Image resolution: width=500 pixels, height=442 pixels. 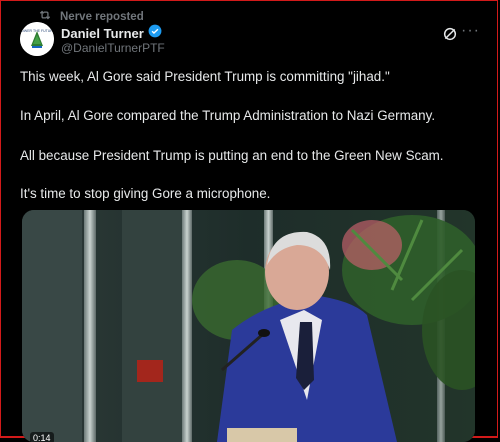 I want to click on repost-label: Nerve reposted, so click(x=102, y=16).